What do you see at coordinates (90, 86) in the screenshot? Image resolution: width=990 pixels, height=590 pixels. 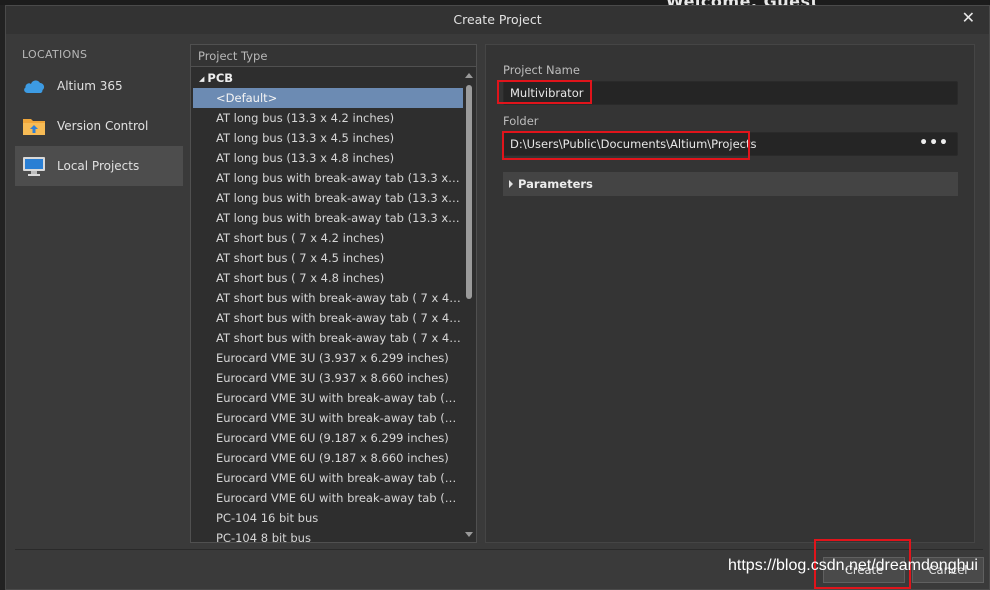 I see `location-label: Altium 365` at bounding box center [90, 86].